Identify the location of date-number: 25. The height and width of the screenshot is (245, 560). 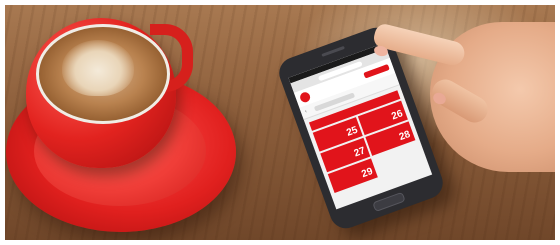
(352, 131).